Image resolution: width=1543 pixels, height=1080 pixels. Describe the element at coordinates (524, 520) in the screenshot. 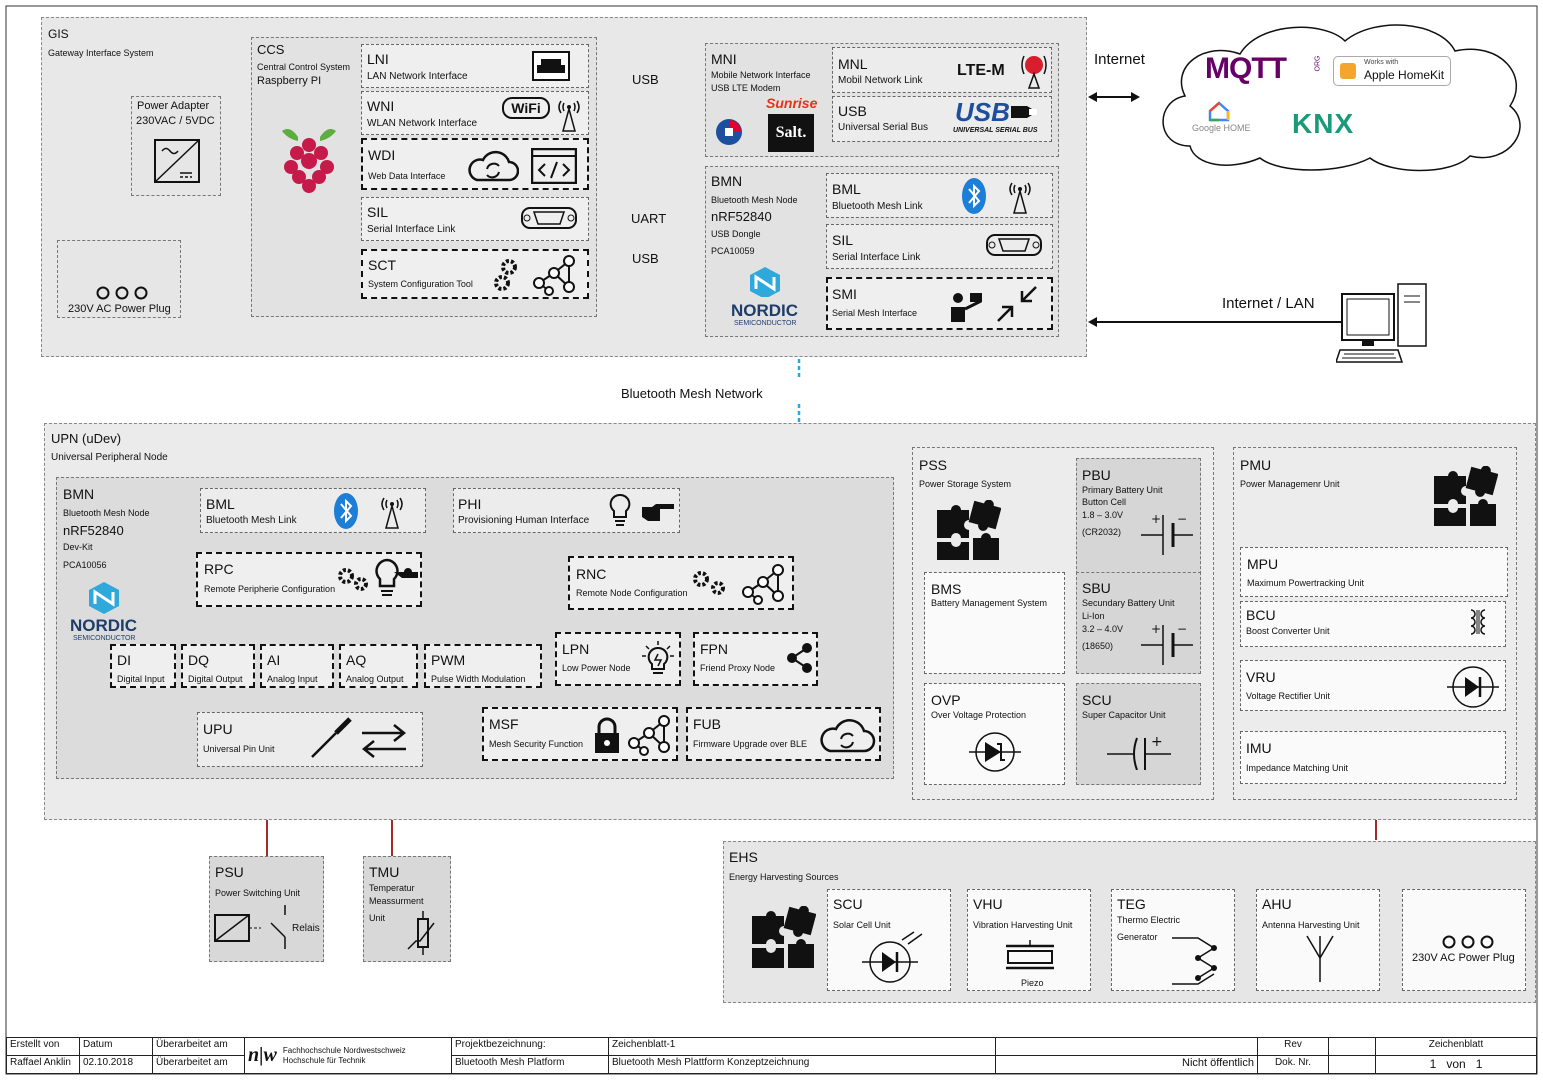

I see `phi-name: Provisioning Human Interface` at that location.